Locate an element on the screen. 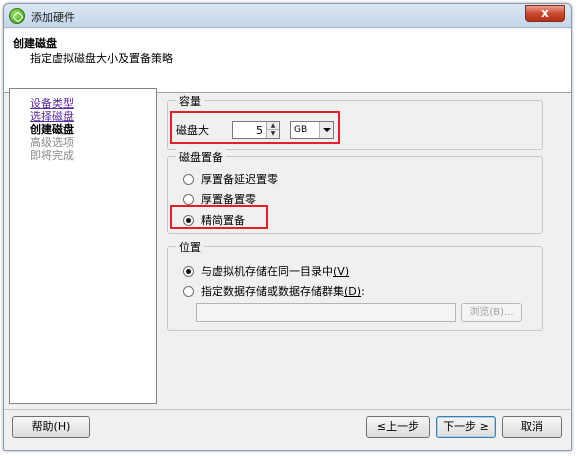 This screenshot has width=577, height=456. radio-selected-icon is located at coordinates (188, 271).